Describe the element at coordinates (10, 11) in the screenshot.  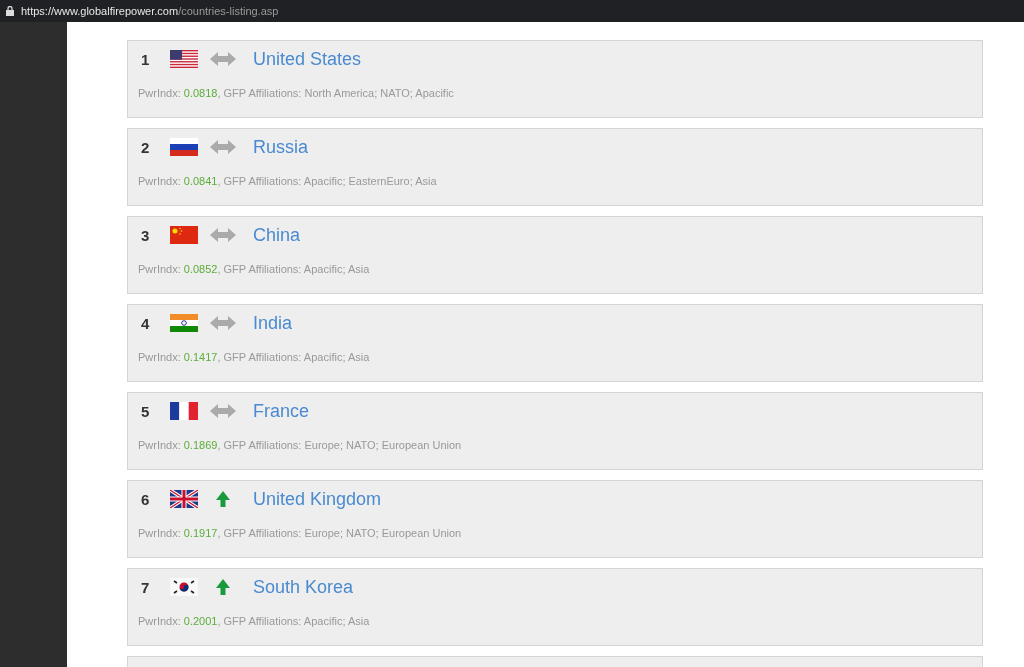
I see `lock-icon` at that location.